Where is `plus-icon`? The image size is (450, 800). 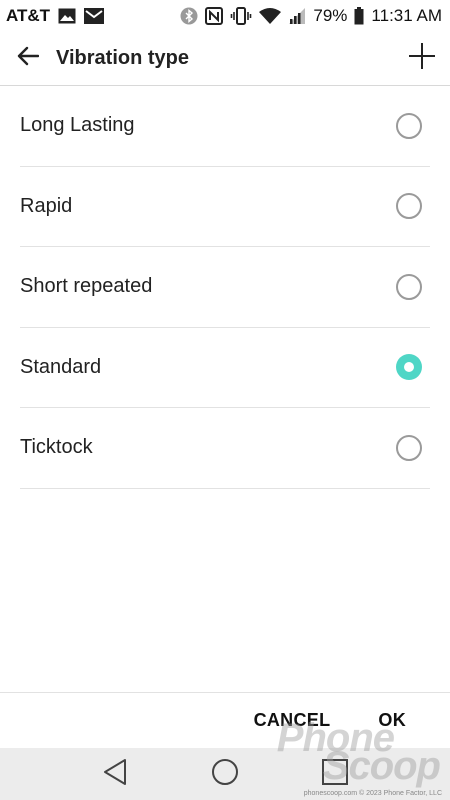
plus-icon is located at coordinates (422, 58).